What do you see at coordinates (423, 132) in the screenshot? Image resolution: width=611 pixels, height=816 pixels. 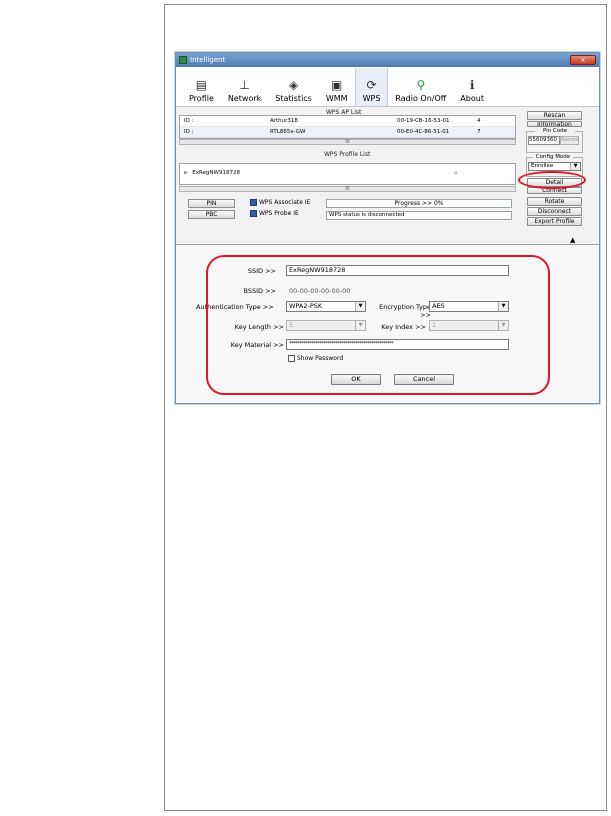 I see `ap-bssid: 00-E0-4C-86-51-01` at bounding box center [423, 132].